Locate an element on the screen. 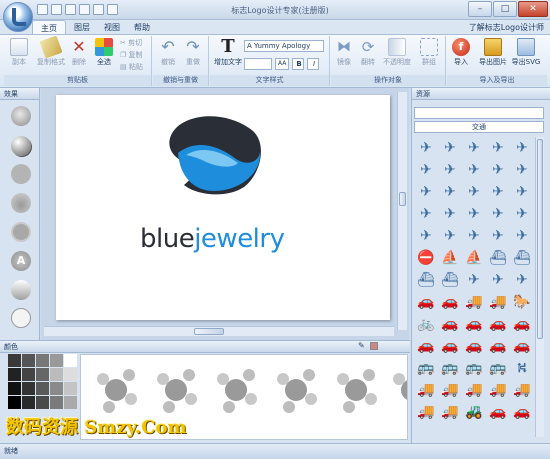 This screenshot has width=550, height=459. effect-gradient is located at coordinates (21, 290).